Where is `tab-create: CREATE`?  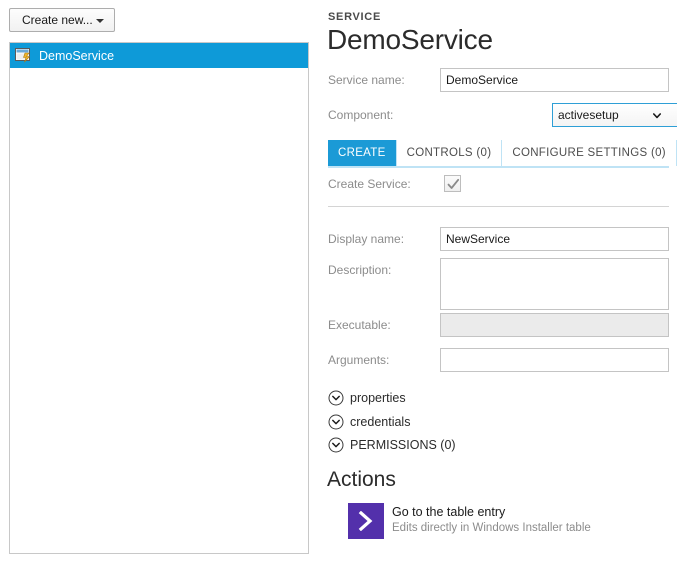 tab-create: CREATE is located at coordinates (362, 153).